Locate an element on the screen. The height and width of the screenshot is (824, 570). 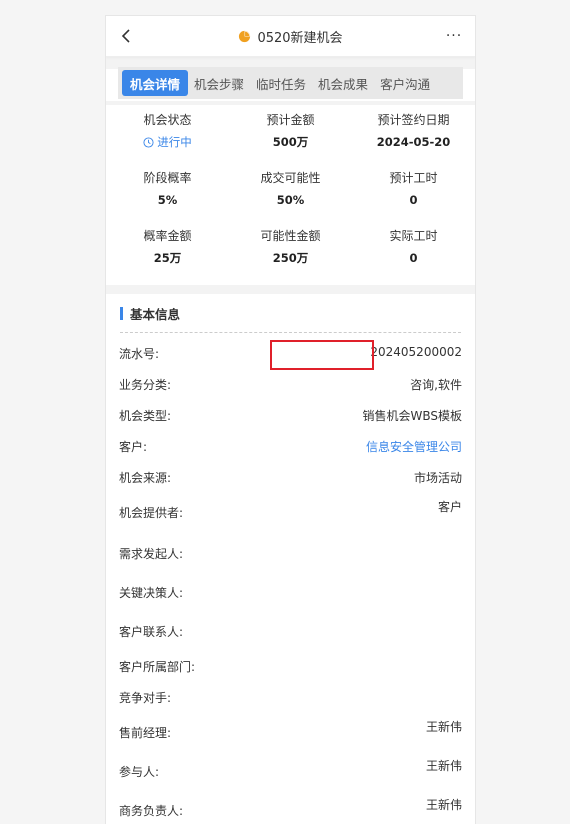
stat-expected-hours: 预计工时 0 is located at coordinates (413, 198).